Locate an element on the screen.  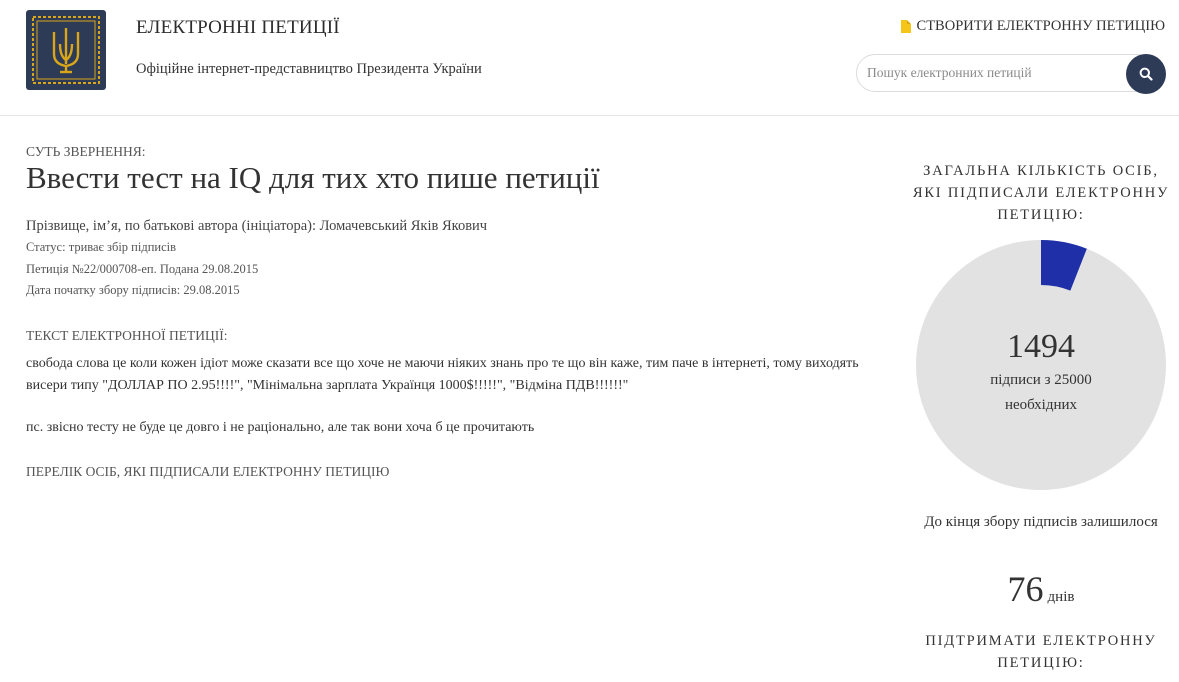
signature-count-caption: підписи з 25000 необхідних is located at coordinates (1041, 392).